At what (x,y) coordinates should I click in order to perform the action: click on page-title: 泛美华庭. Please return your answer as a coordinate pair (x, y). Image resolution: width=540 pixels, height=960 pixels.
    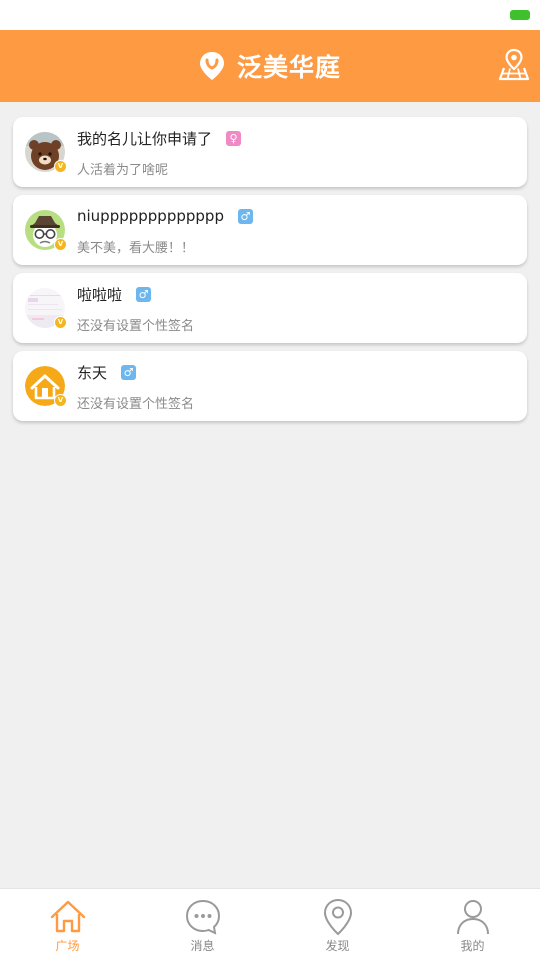
    Looking at the image, I should click on (288, 67).